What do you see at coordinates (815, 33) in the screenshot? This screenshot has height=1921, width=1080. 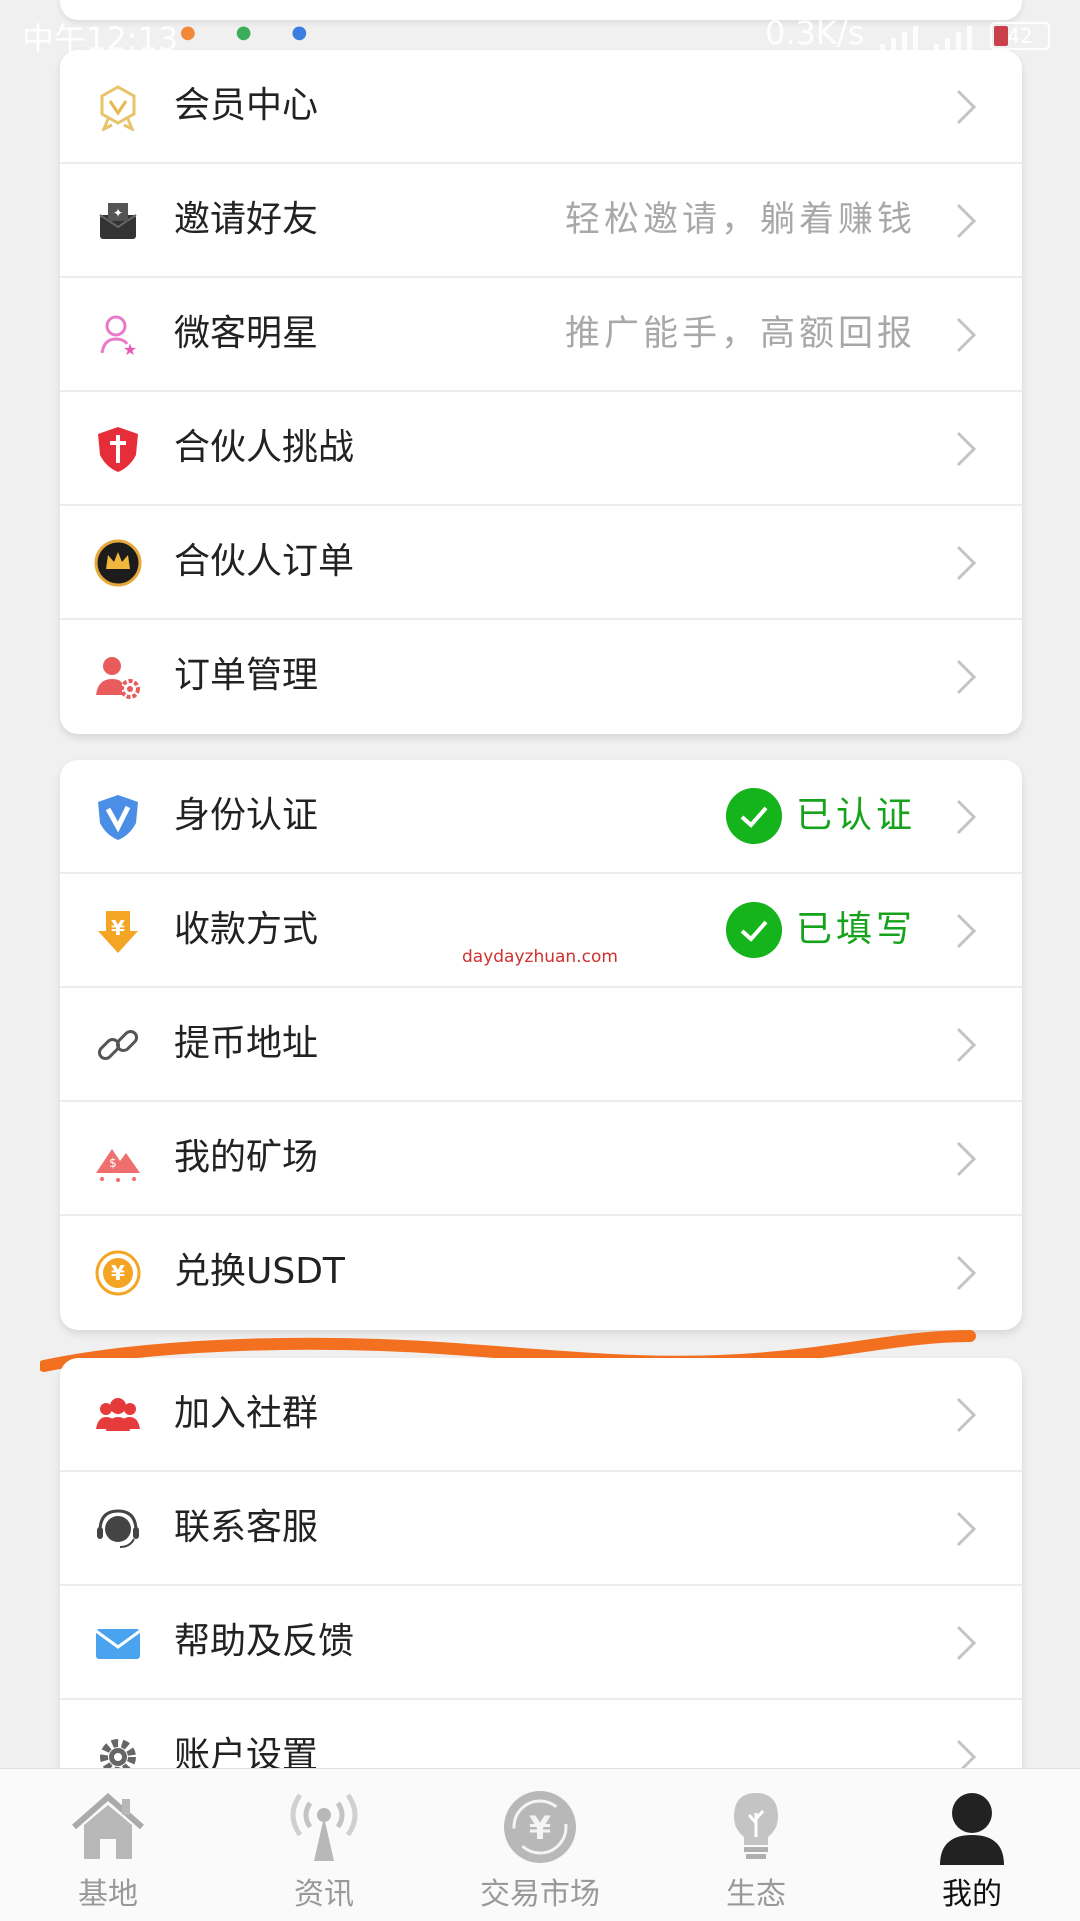 I see `network-speed: 0.3K/s` at bounding box center [815, 33].